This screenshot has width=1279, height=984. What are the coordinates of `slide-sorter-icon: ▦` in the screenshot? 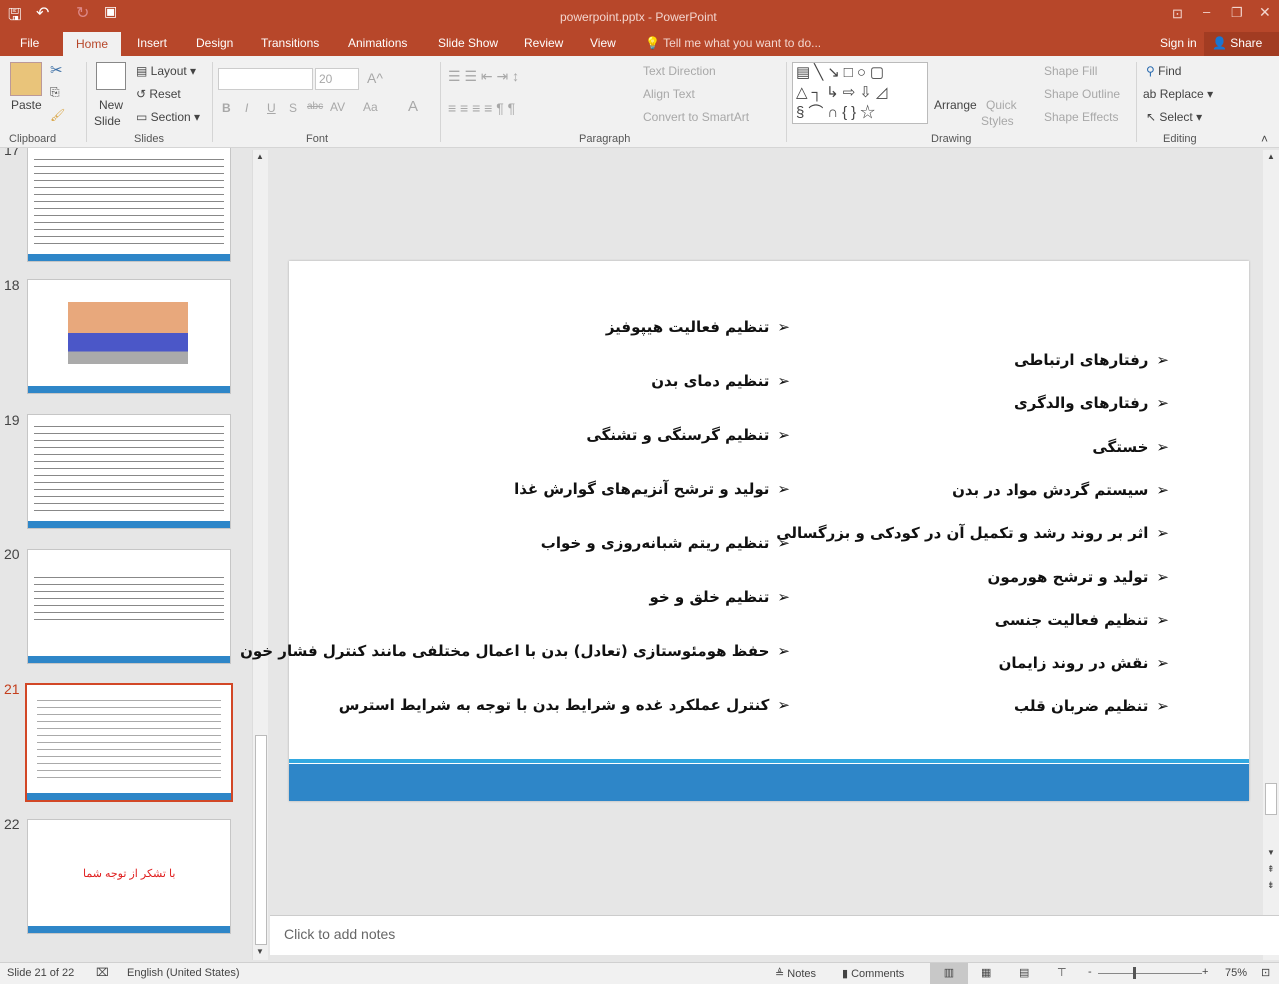 It's located at (986, 972).